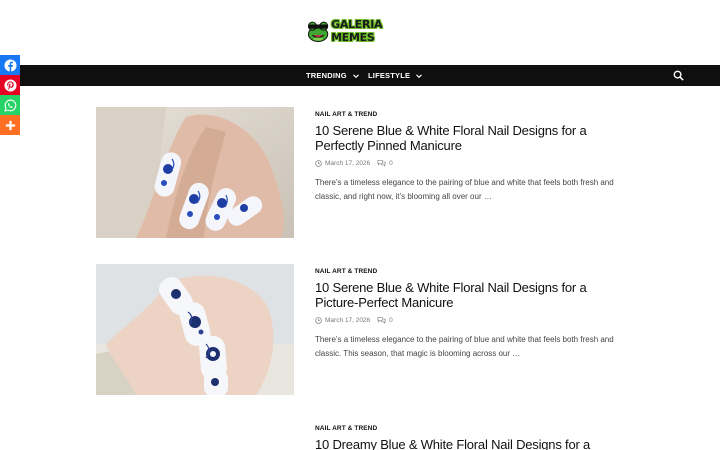 The image size is (720, 450). I want to click on nav-item-lifestyle: LIFESTYLE, so click(395, 75).